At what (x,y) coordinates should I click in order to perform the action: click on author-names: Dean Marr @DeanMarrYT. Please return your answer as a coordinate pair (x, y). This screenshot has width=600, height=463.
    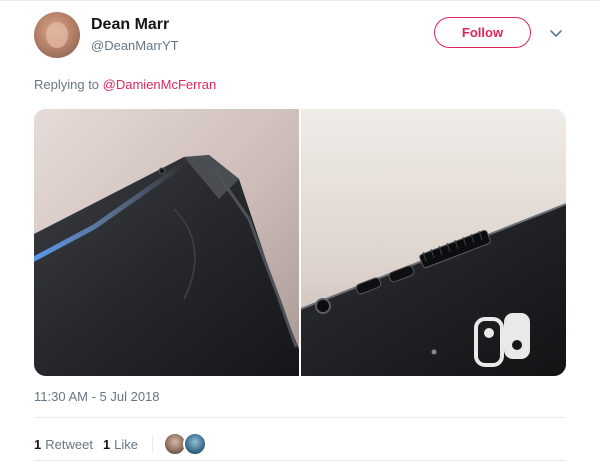
    Looking at the image, I should click on (135, 35).